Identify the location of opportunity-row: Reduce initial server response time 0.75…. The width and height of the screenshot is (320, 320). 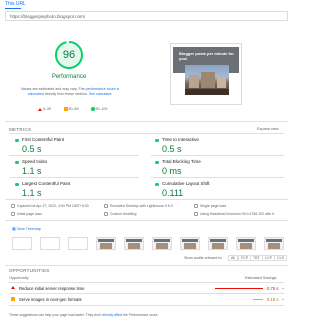
(146, 288).